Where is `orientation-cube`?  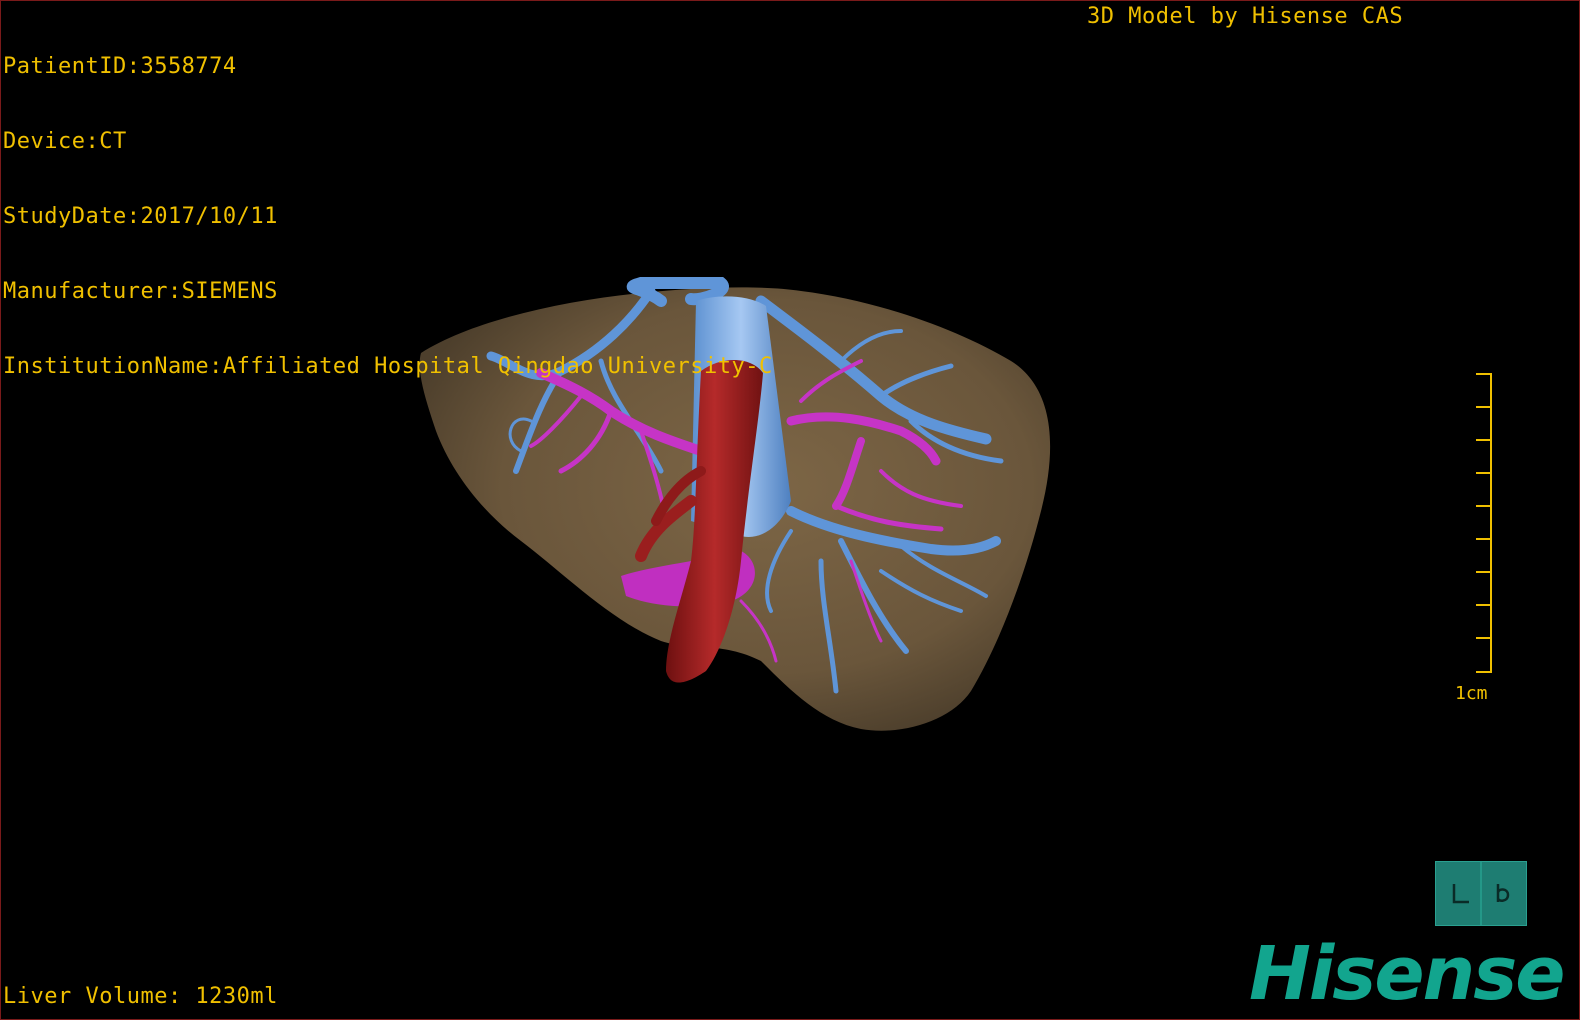 orientation-cube is located at coordinates (1481, 893).